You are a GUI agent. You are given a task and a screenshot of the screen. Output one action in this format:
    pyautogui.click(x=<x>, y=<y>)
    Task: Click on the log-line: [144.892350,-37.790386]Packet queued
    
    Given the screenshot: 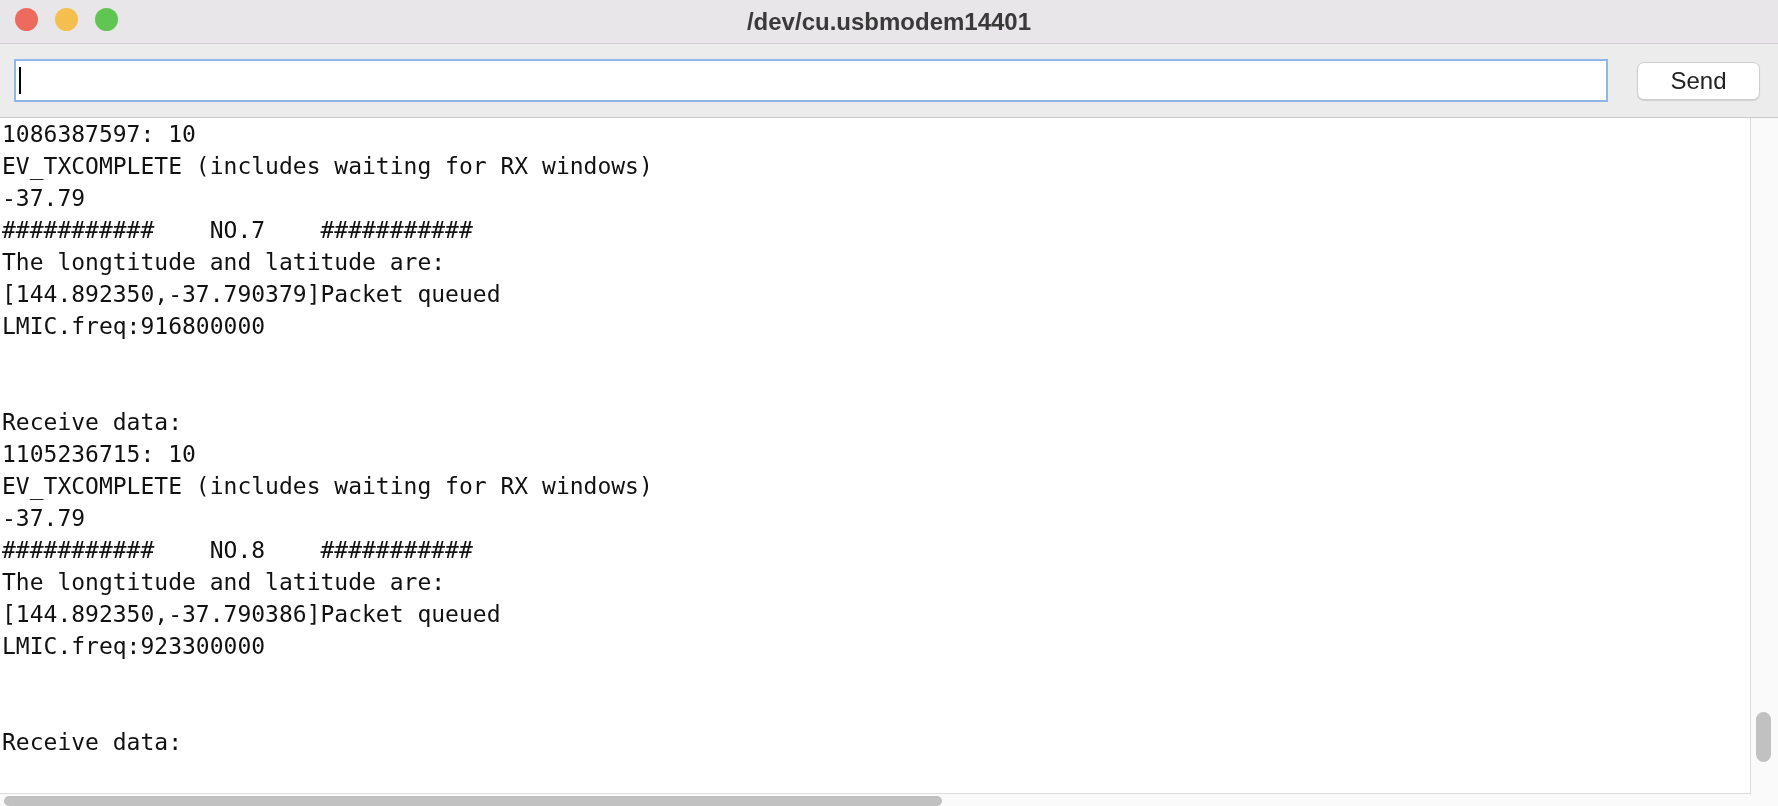 What is the action you would take?
    pyautogui.click(x=251, y=614)
    